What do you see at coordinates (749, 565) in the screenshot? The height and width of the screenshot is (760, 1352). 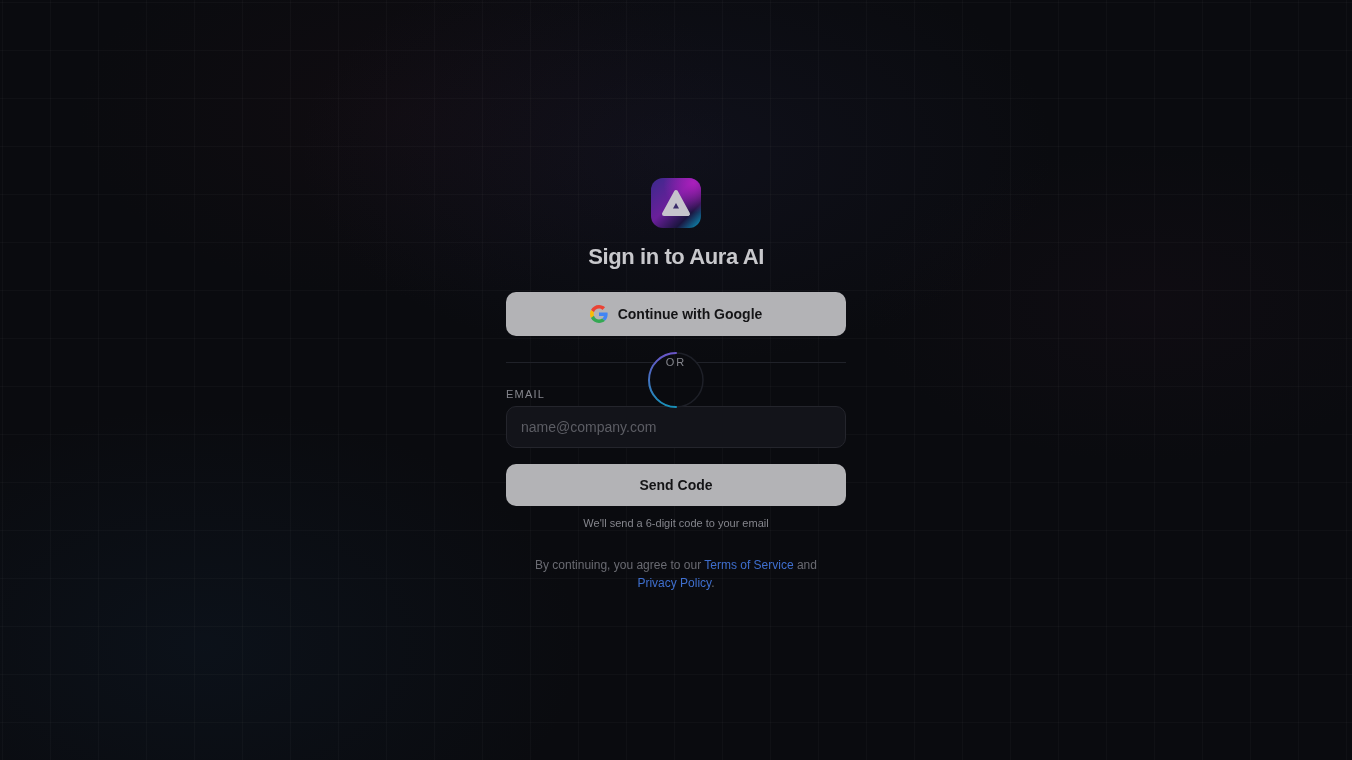 I see `policy-link: Terms of Service` at bounding box center [749, 565].